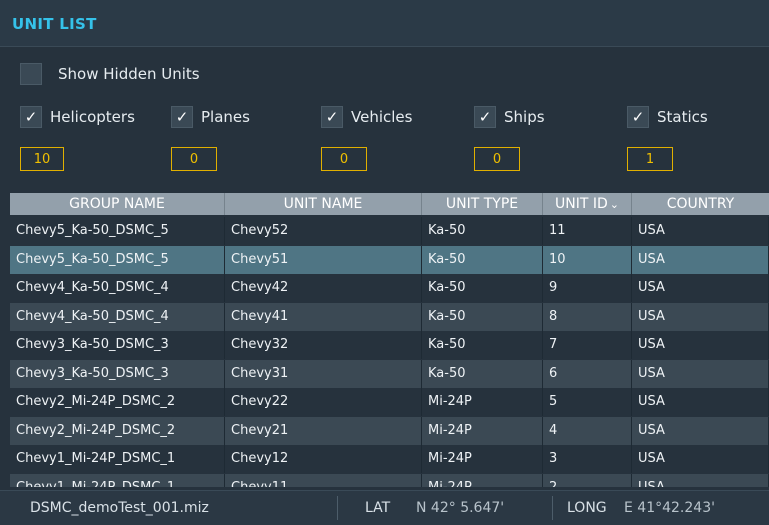  Describe the element at coordinates (323, 373) in the screenshot. I see `cell-unit-name: Chevy31` at that location.